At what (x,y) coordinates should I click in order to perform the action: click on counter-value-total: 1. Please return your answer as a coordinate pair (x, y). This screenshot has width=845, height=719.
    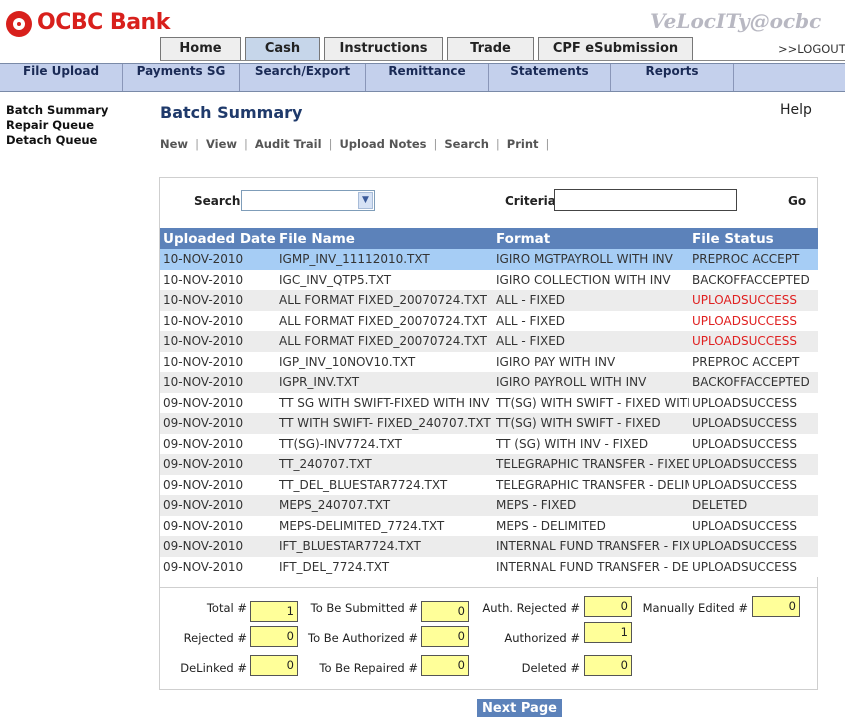
    Looking at the image, I should click on (274, 611).